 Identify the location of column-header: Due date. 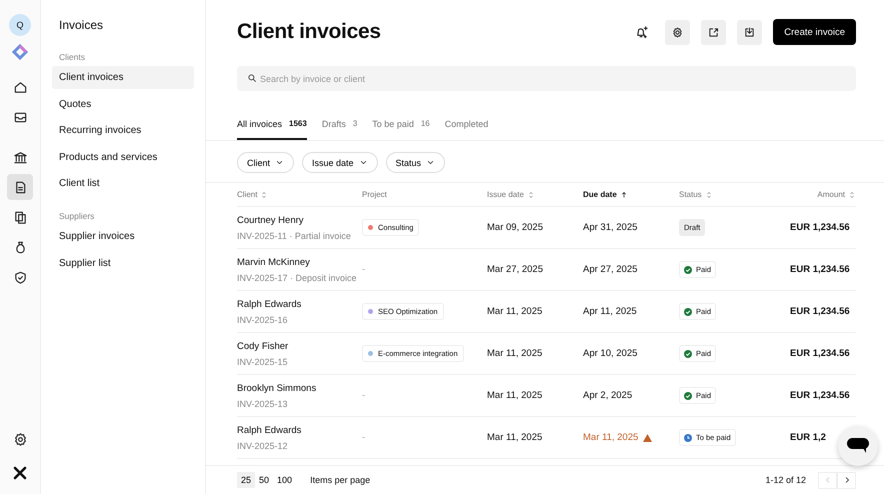
(600, 194).